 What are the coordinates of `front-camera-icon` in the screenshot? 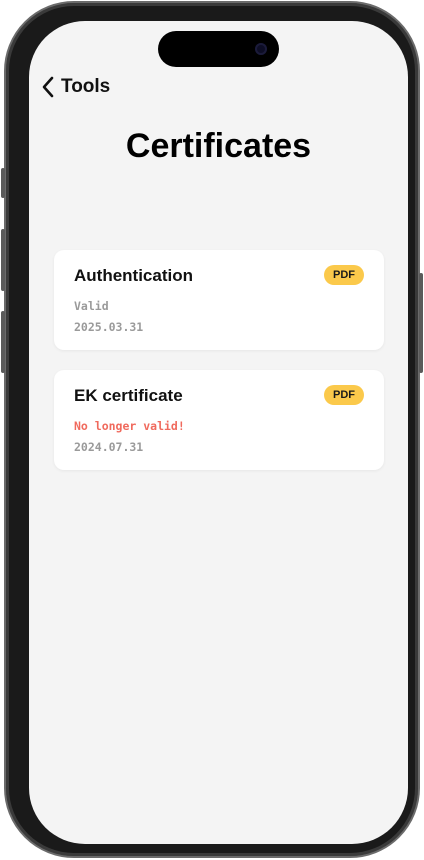 It's located at (261, 49).